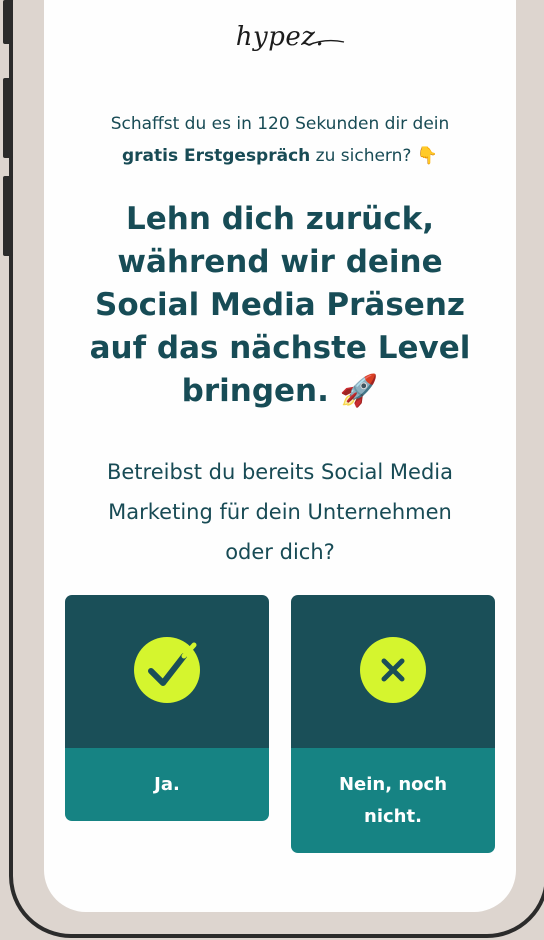  What do you see at coordinates (8, 22) in the screenshot?
I see `phone-side-button` at bounding box center [8, 22].